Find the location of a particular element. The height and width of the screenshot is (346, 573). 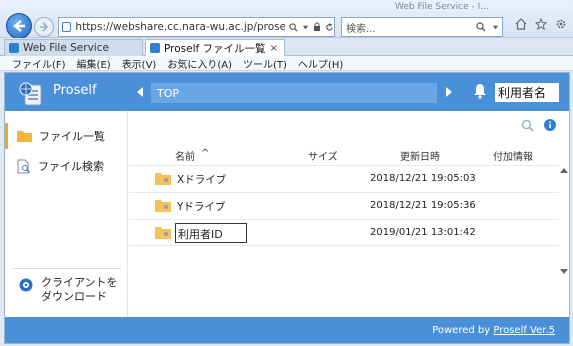

table-row: Yドライブ 2018/12/21 19:05:36 is located at coordinates (344, 205).